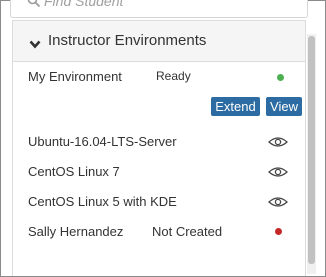 The width and height of the screenshot is (326, 277). Describe the element at coordinates (102, 201) in the screenshot. I see `template-centos-5-kde: CentOS Linux 5 with KDE` at that location.